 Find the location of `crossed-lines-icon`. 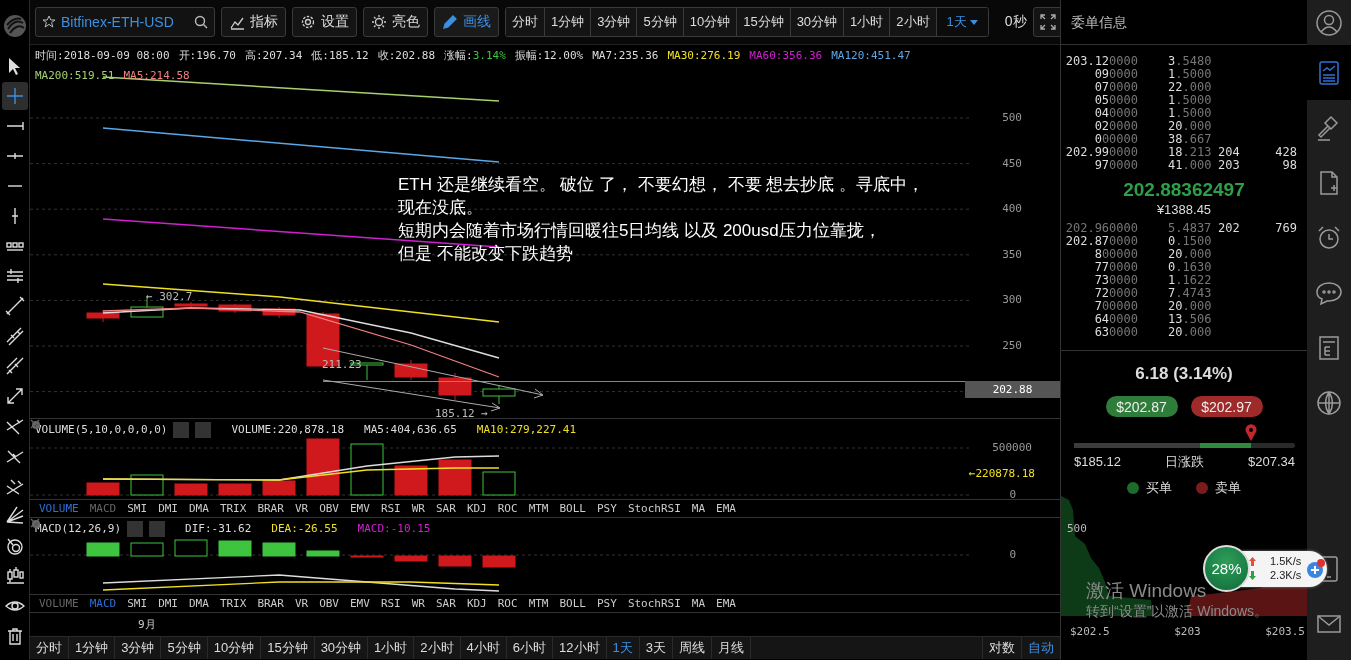

crossed-lines-icon is located at coordinates (14, 426).